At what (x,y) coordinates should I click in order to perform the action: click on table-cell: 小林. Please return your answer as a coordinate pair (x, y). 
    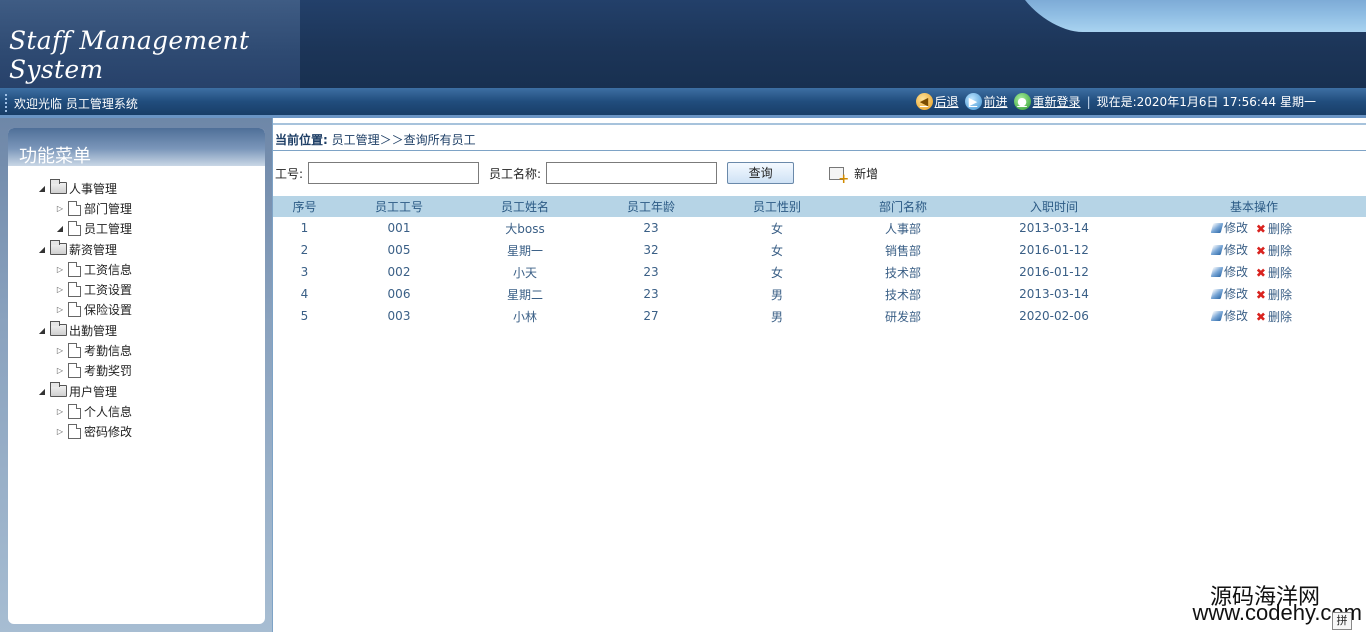
    Looking at the image, I should click on (524, 316).